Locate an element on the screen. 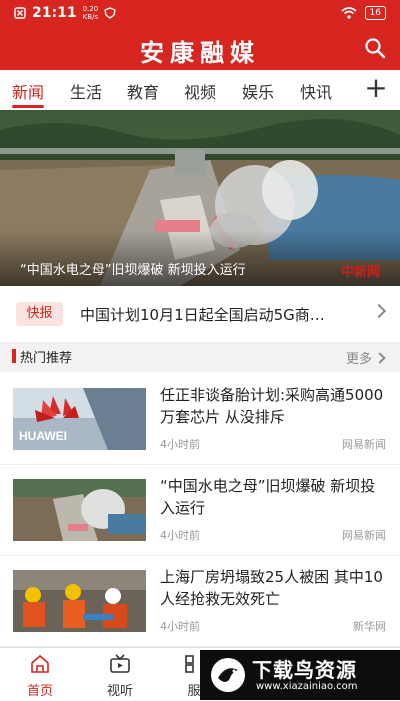  news-item: 上海厂房坍塌致25人被困 其中10人经抢救无效死亡 4小时前 新华网 is located at coordinates (200, 601).